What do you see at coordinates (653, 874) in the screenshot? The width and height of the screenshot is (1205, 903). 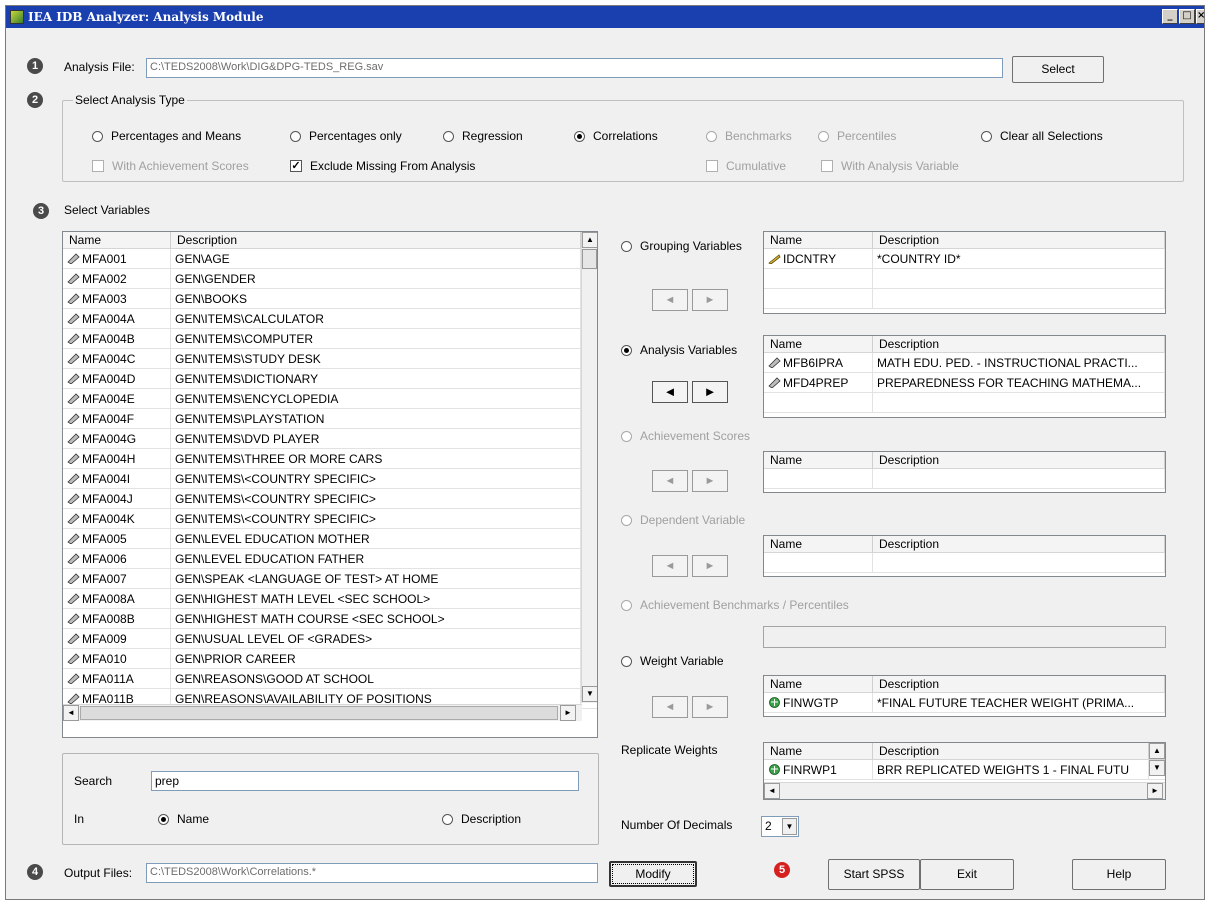 I see `modify-button: Modify` at bounding box center [653, 874].